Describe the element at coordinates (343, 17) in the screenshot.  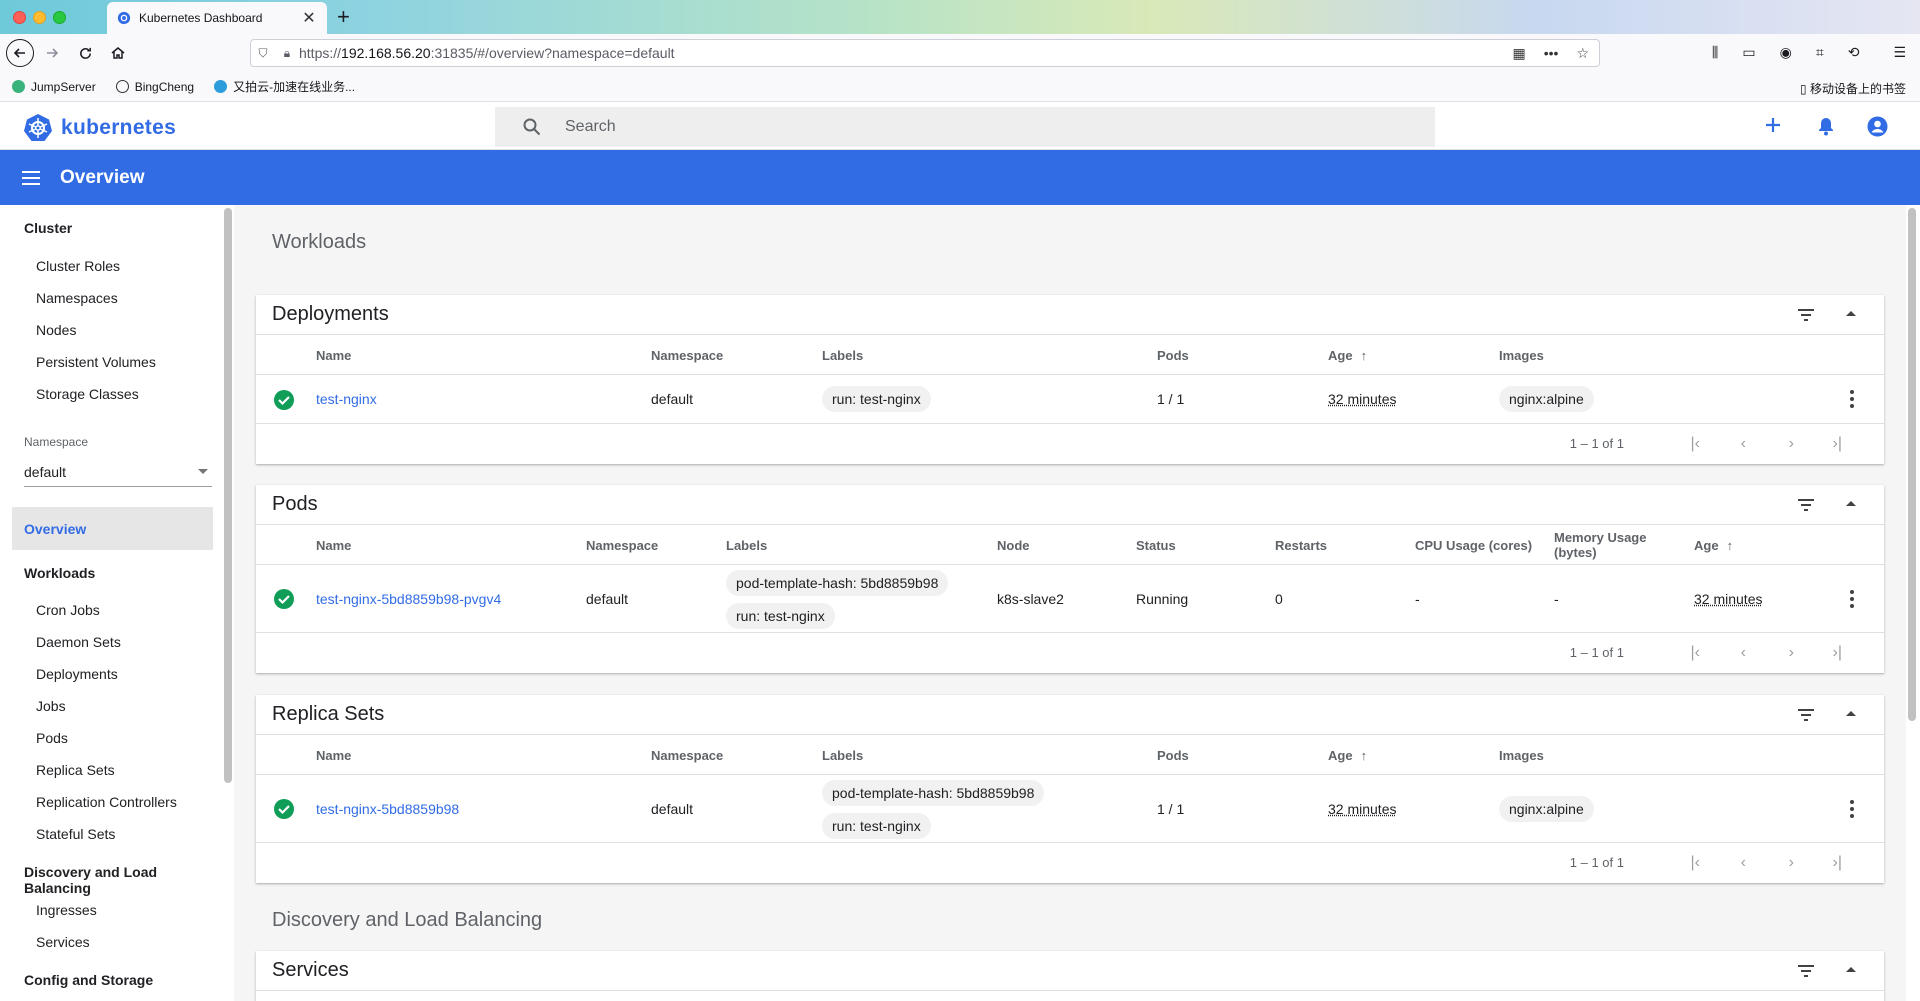
I see `new-tab-icon: +` at that location.